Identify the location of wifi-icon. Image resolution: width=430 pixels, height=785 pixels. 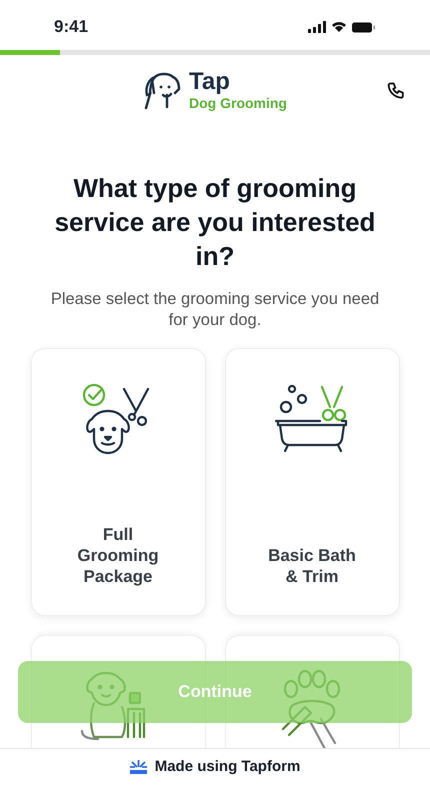
(339, 27).